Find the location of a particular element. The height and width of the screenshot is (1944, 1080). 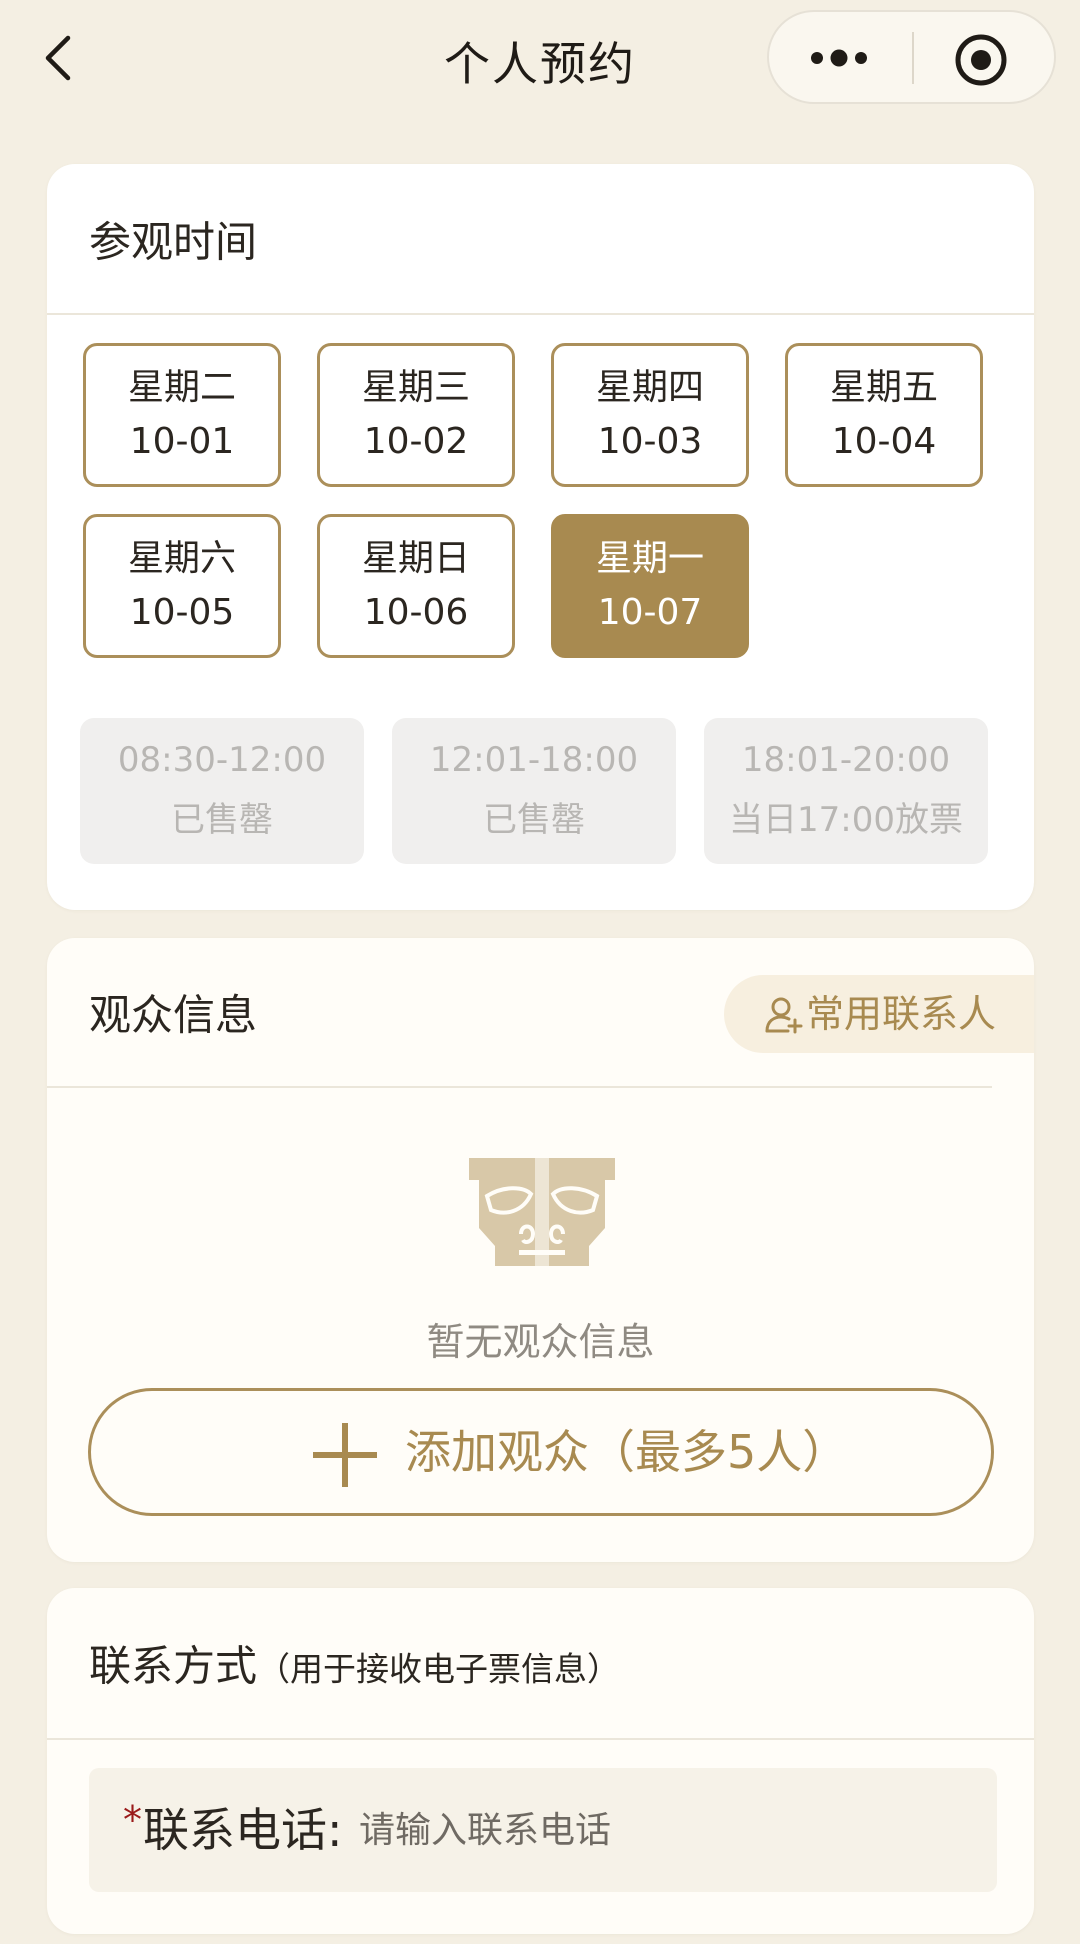

date-weekday: 星期日 is located at coordinates (415, 558).